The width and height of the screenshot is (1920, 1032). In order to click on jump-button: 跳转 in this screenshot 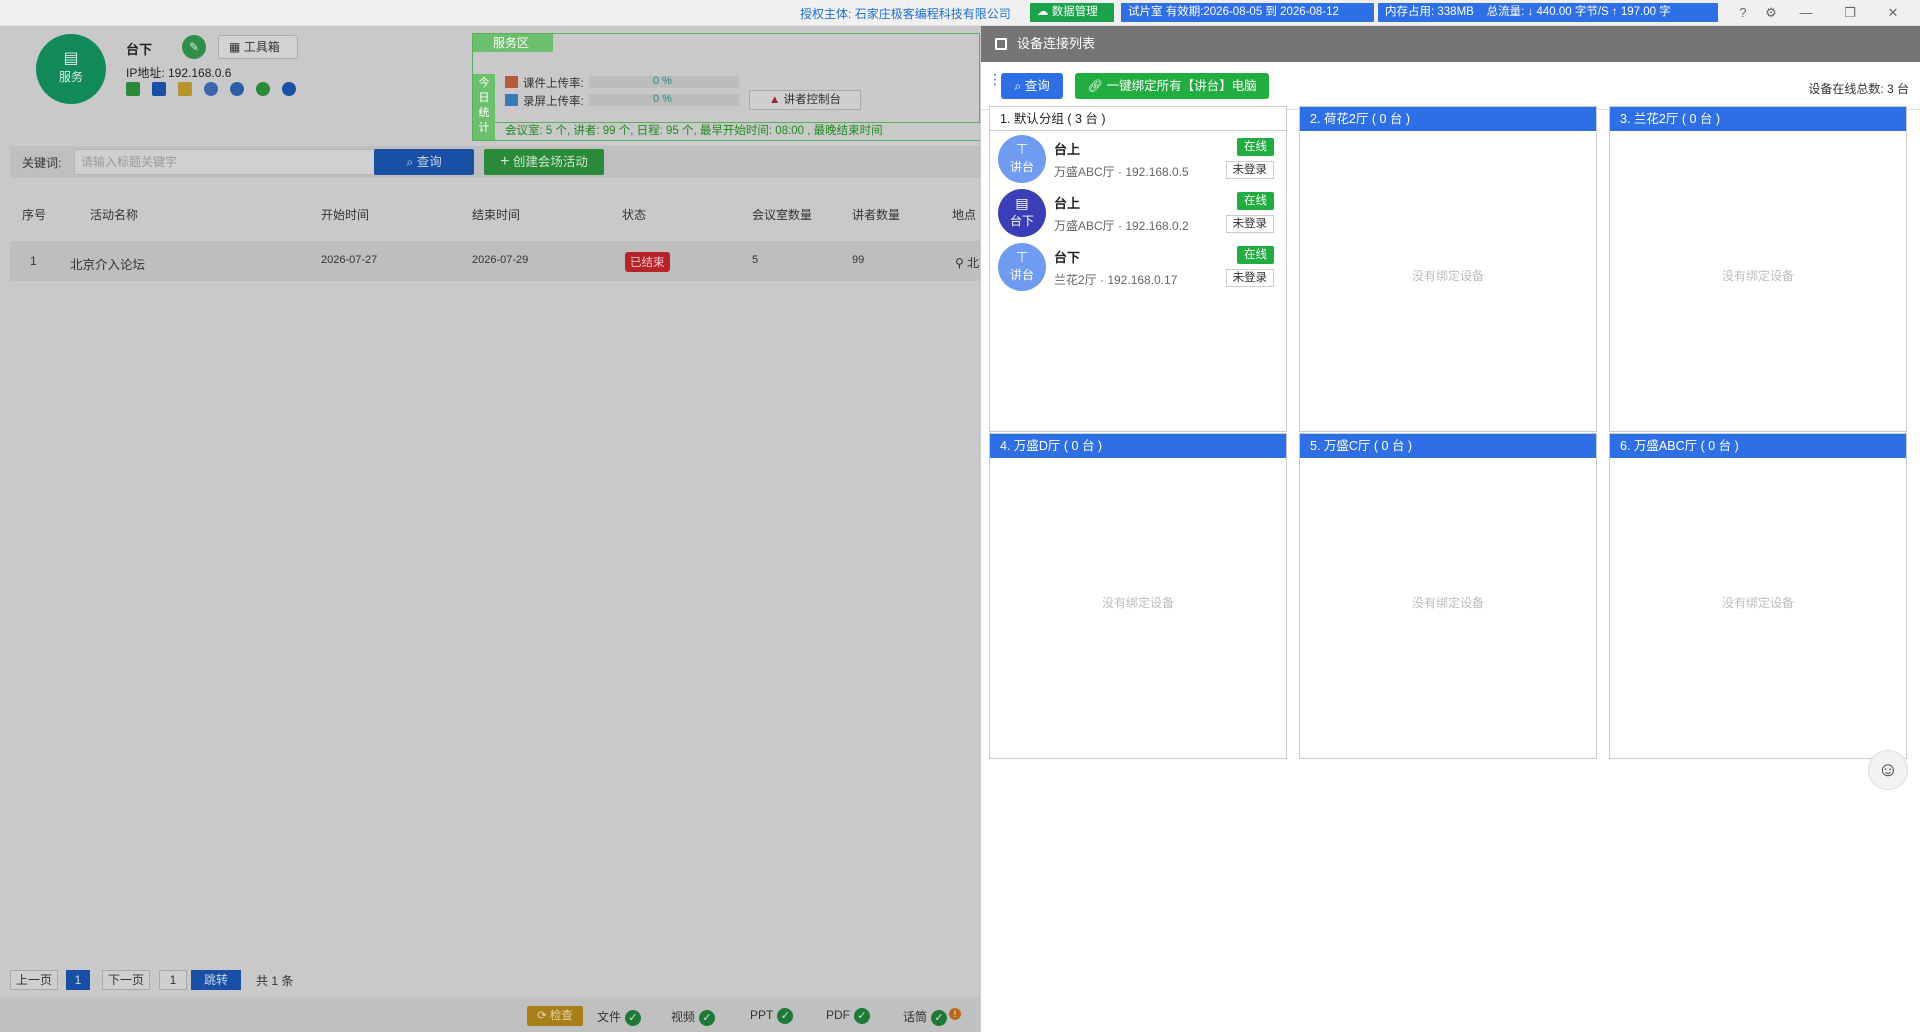, I will do `click(216, 980)`.